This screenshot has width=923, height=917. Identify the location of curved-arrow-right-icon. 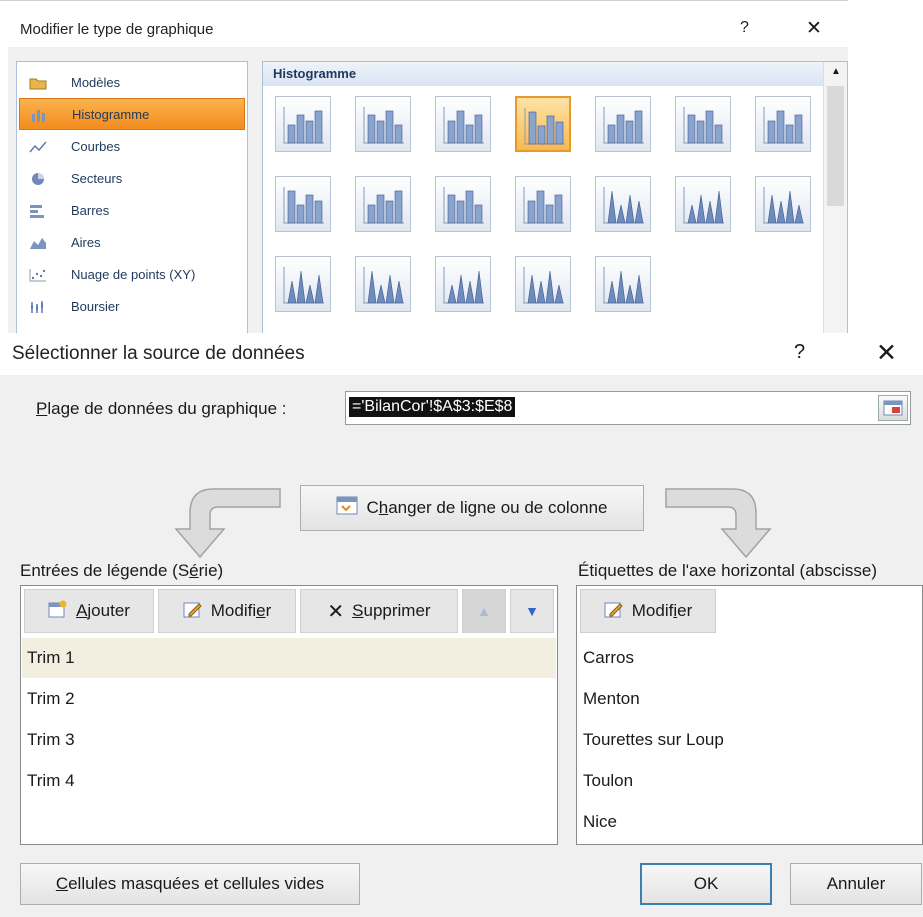
(718, 523).